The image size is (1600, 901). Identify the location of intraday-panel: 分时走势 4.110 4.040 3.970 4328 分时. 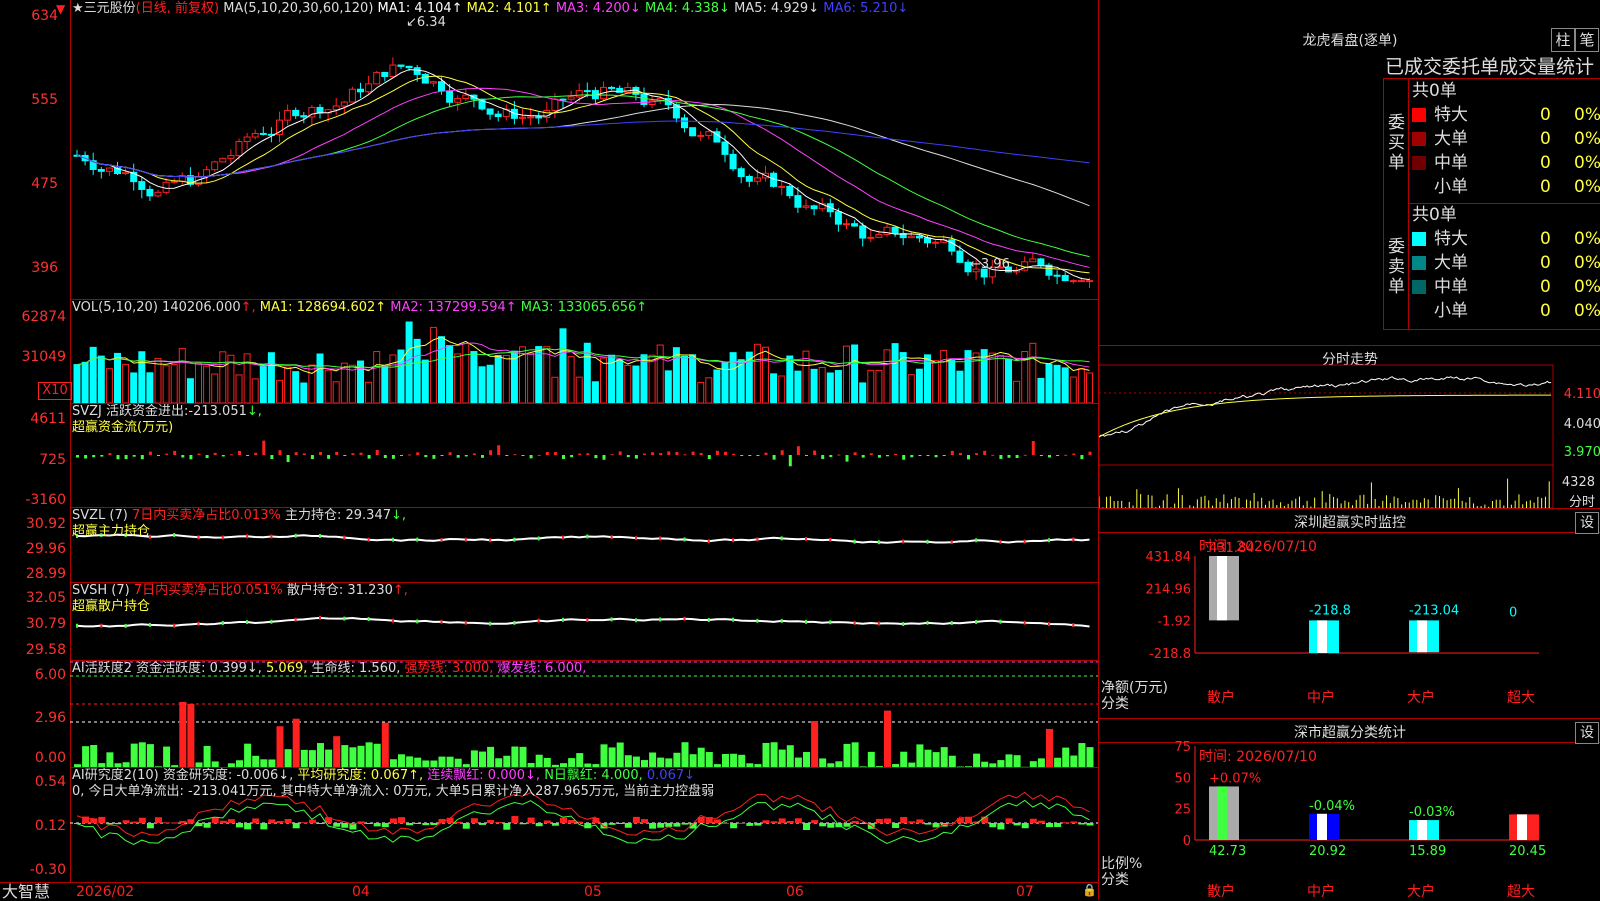
(1349, 427).